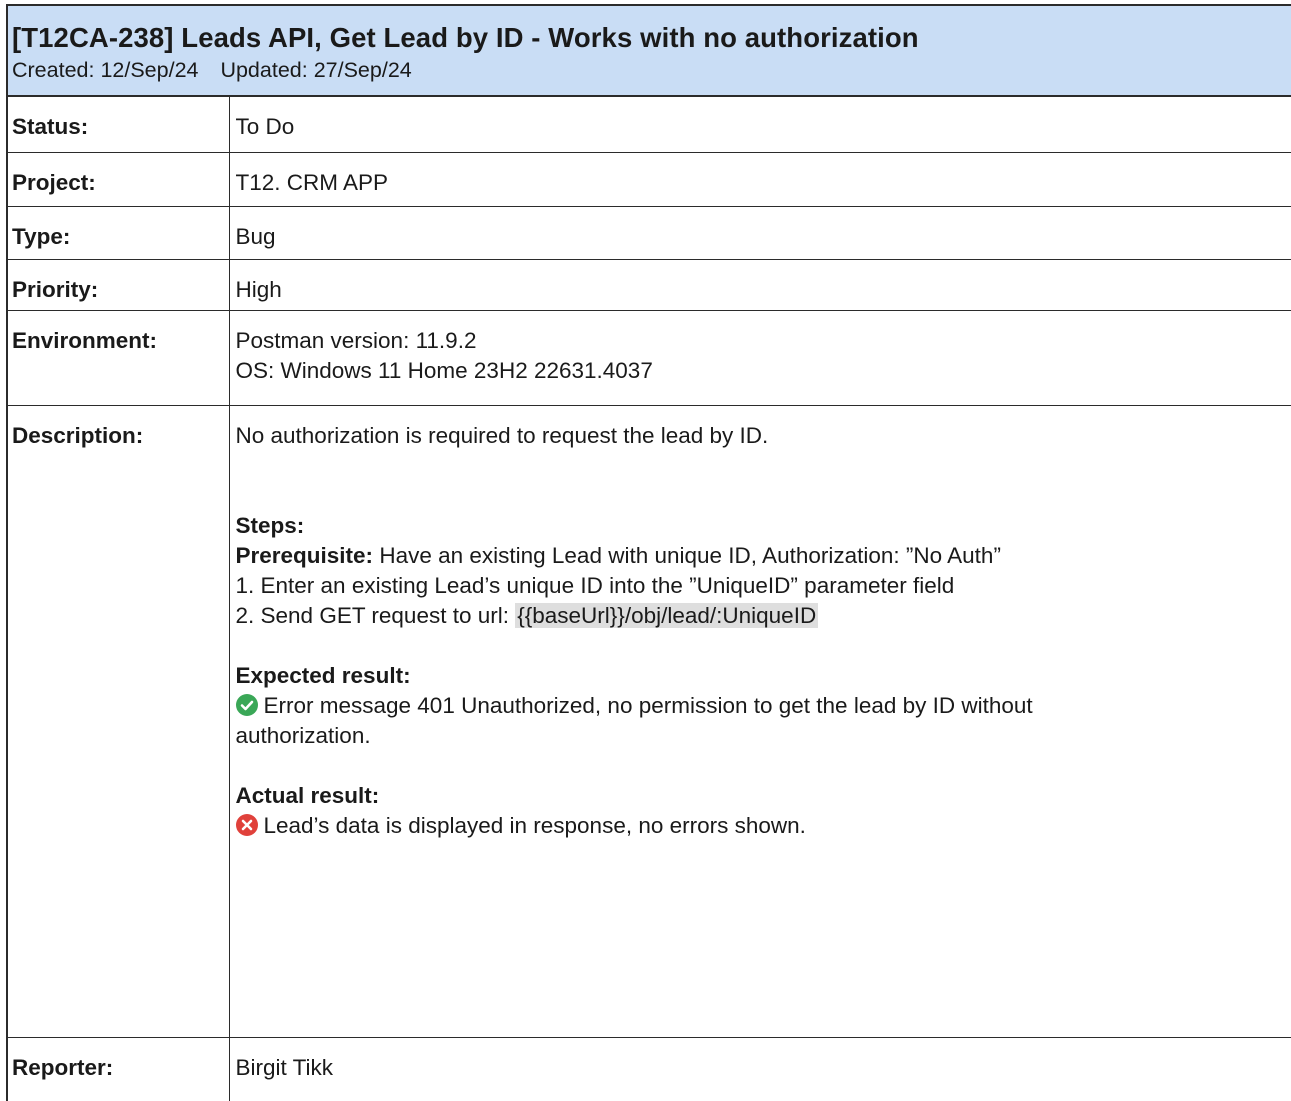 The width and height of the screenshot is (1291, 1101). I want to click on request-url: {{baseUrl}}/obj/lead/:UniqueID, so click(666, 615).